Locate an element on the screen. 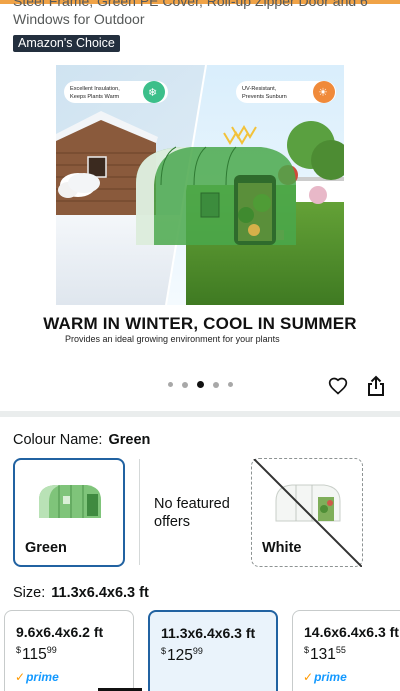 Image resolution: width=400 pixels, height=691 pixels. section-divider is located at coordinates (200, 414).